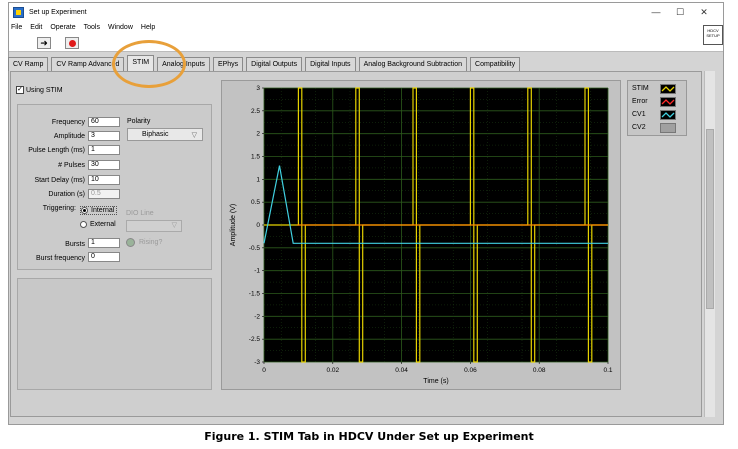  I want to click on checkmark-icon: ✓, so click(20, 90).